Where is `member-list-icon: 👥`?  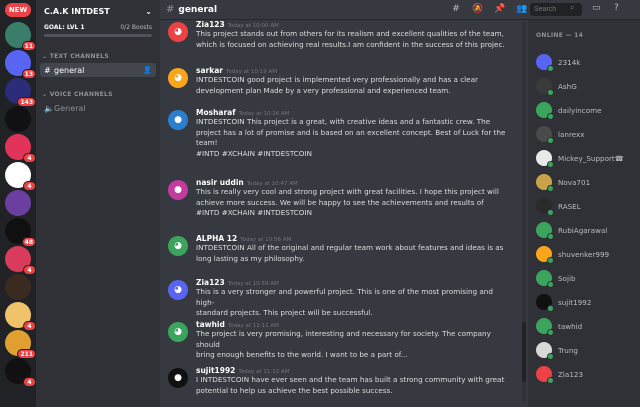 member-list-icon: 👥 is located at coordinates (522, 9).